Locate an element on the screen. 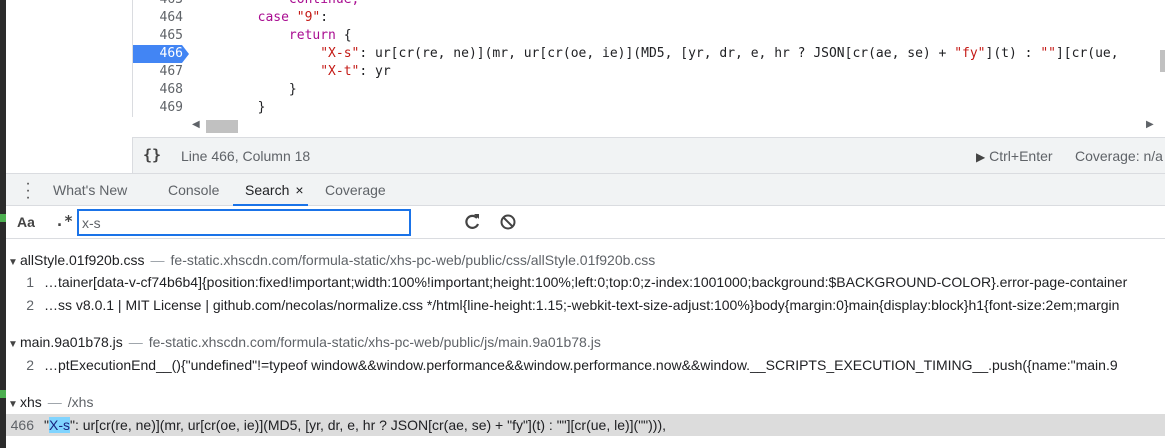 This screenshot has height=448, width=1165. match-case-toggle: Aa is located at coordinates (26, 222).